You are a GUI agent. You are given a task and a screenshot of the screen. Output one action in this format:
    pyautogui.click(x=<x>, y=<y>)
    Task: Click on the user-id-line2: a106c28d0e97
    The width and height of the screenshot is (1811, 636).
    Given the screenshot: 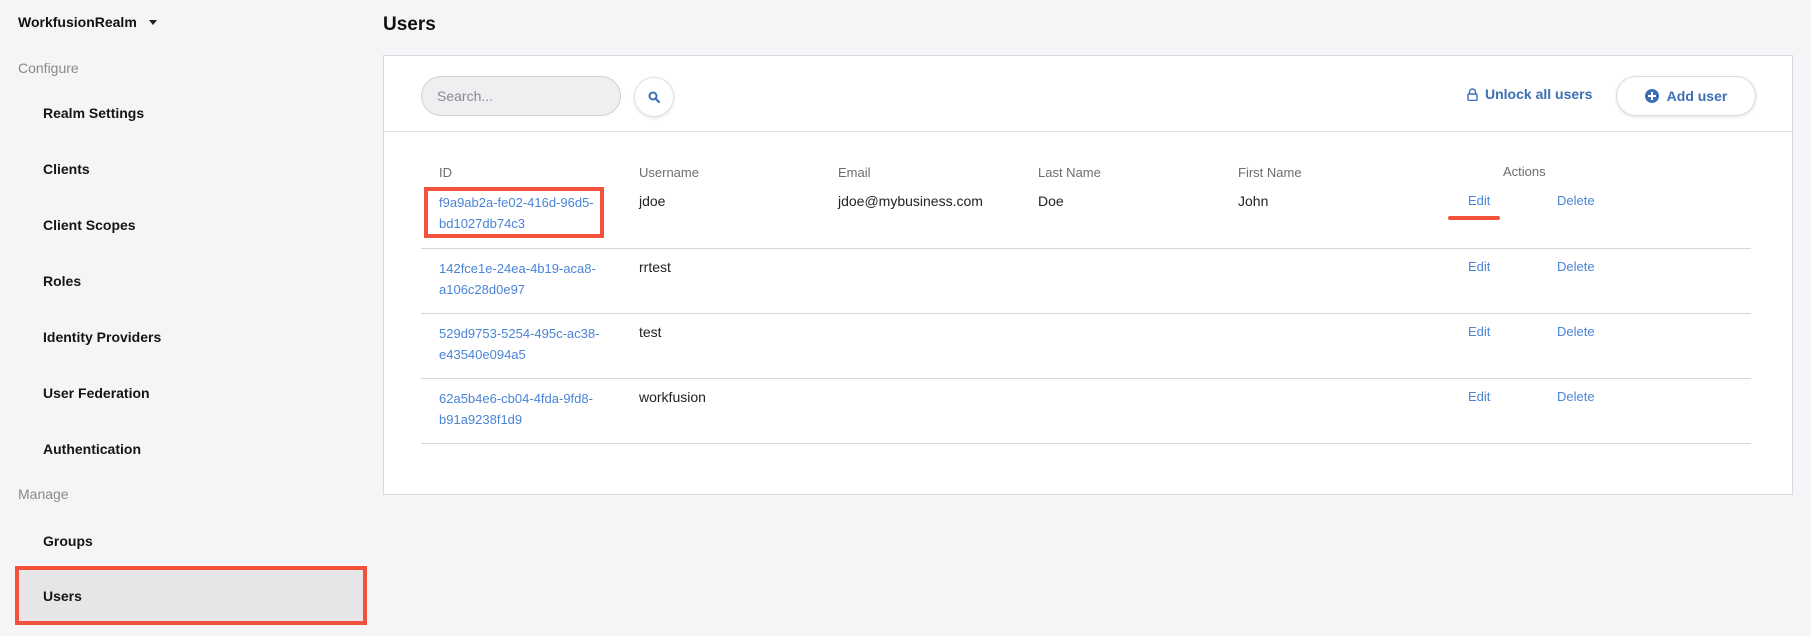 What is the action you would take?
    pyautogui.click(x=482, y=289)
    